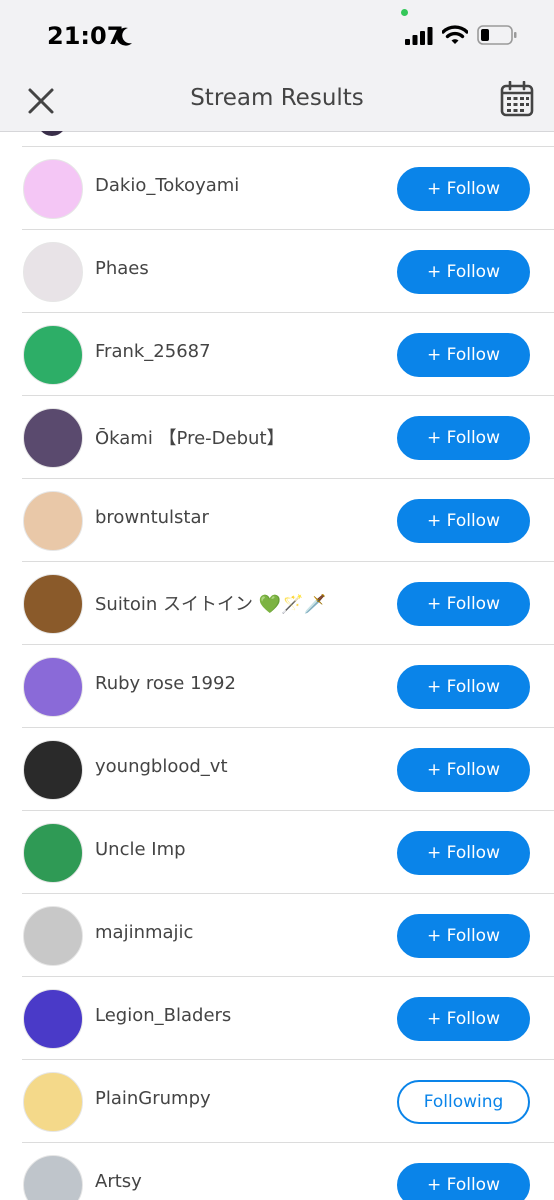  I want to click on username: Dakio_Tokoyami, so click(167, 185).